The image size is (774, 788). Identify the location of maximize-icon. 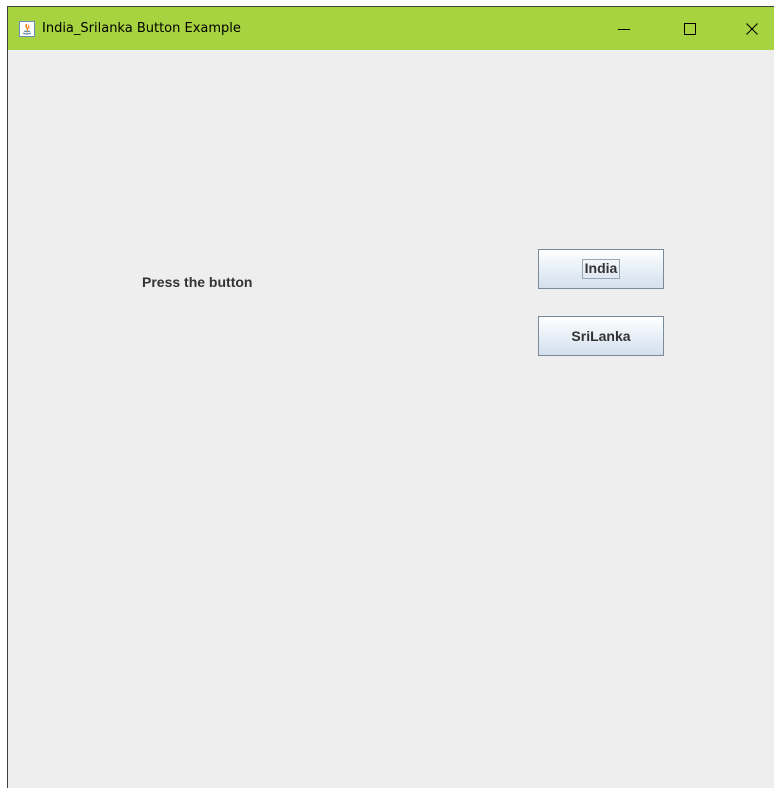
(690, 28).